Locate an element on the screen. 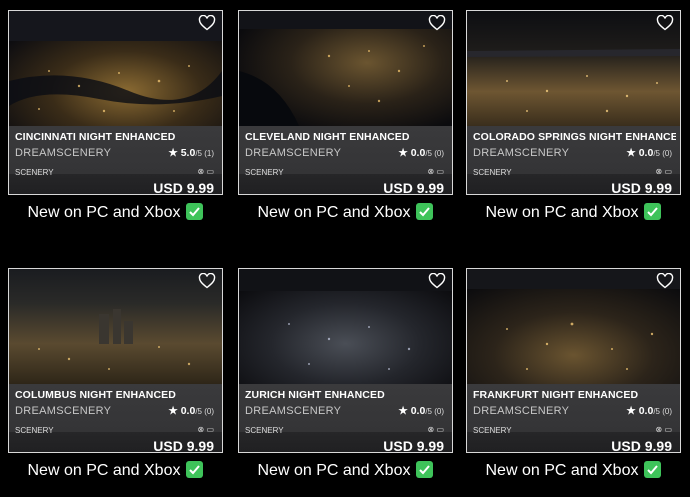 This screenshot has height=497, width=690. product-title: FRANKFURT NIGHT ENHANCED is located at coordinates (556, 395).